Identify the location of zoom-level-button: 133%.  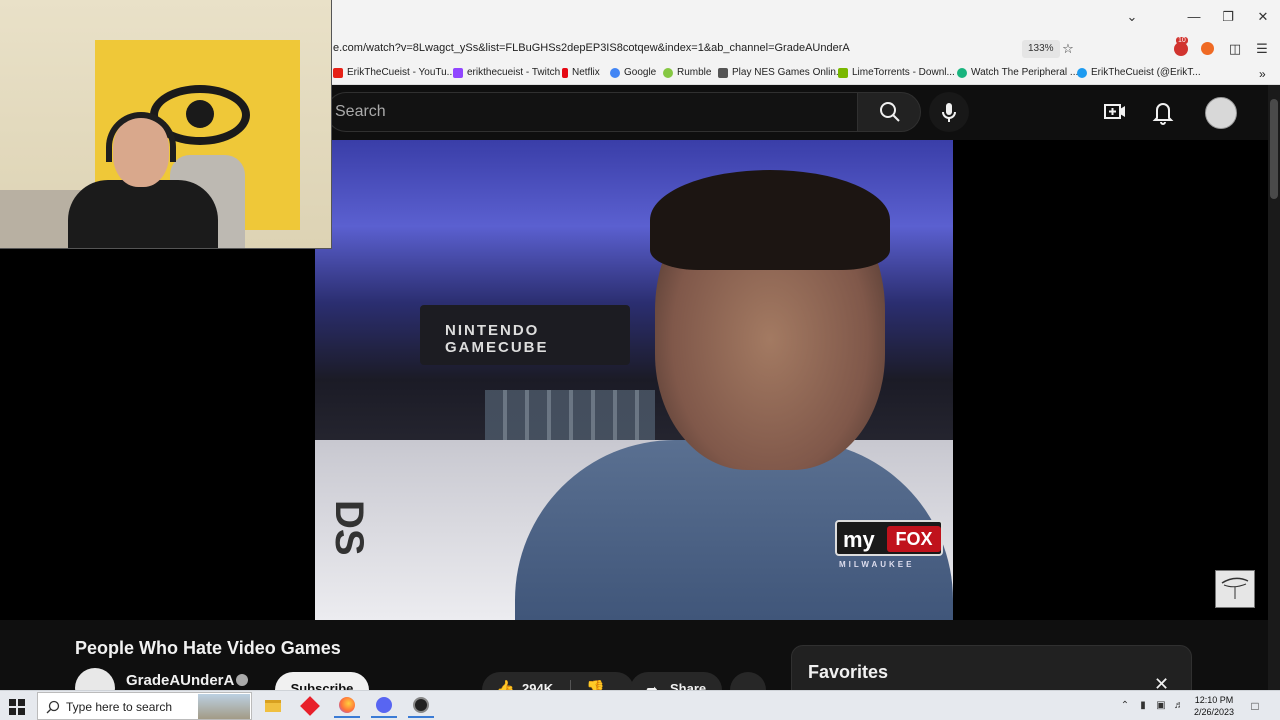
(1041, 49).